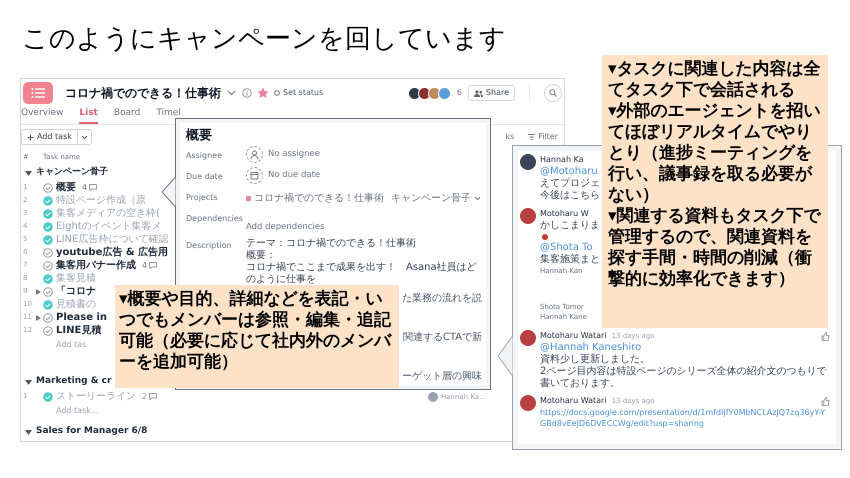 Image resolution: width=850 pixels, height=478 pixels. What do you see at coordinates (431, 198) in the screenshot?
I see `section-name: キャンペーン骨子` at bounding box center [431, 198].